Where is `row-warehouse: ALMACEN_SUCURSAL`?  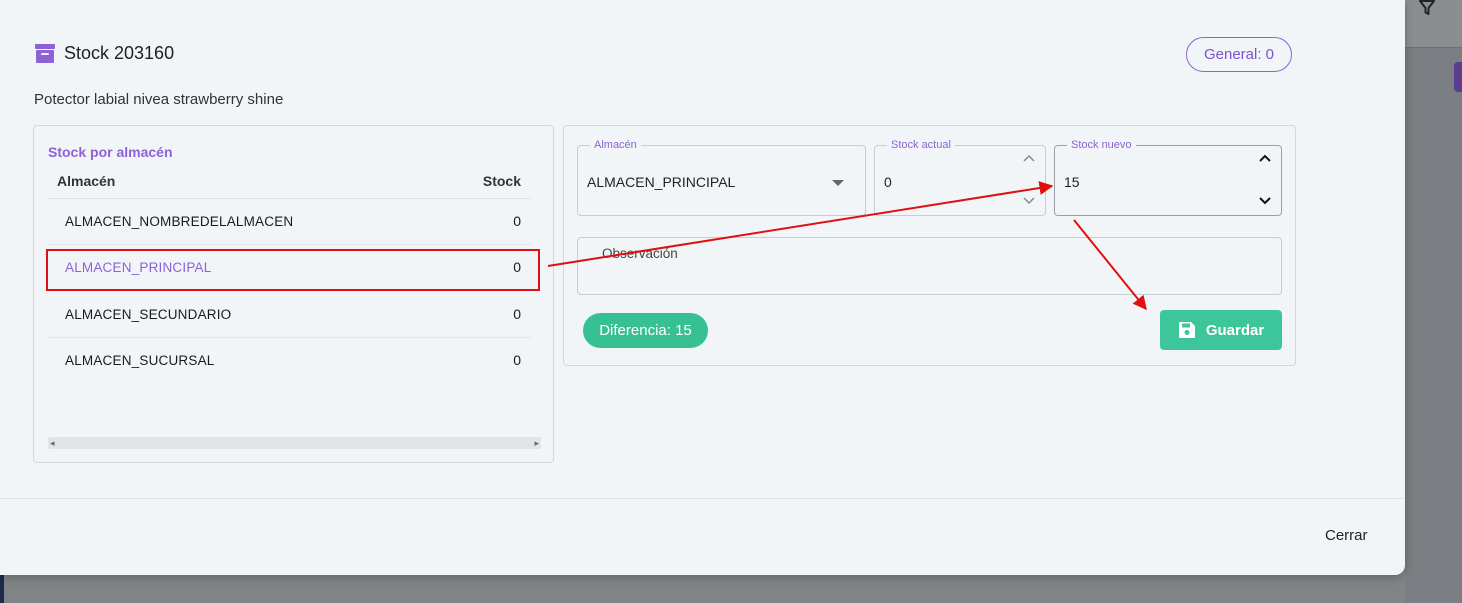 row-warehouse: ALMACEN_SUCURSAL is located at coordinates (140, 360).